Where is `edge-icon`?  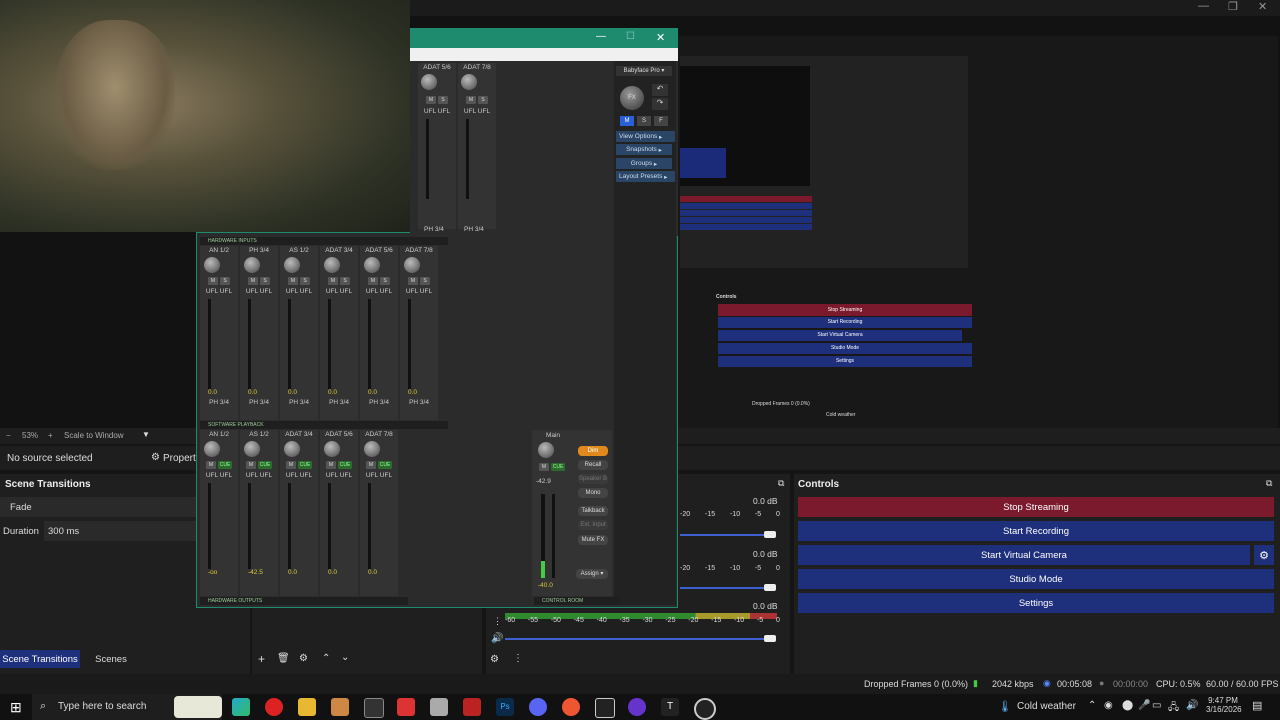
edge-icon is located at coordinates (241, 707).